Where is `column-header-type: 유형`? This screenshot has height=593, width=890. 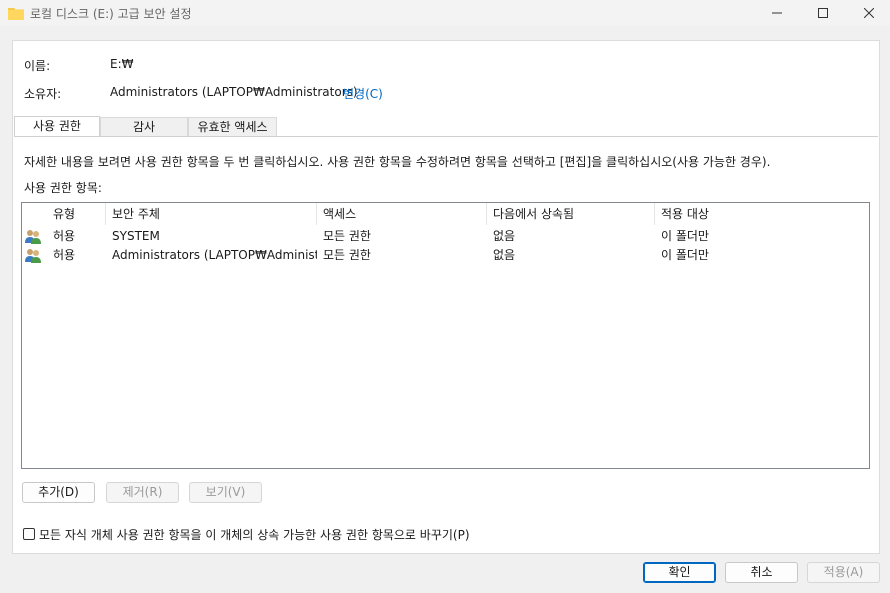 column-header-type: 유형 is located at coordinates (76, 214).